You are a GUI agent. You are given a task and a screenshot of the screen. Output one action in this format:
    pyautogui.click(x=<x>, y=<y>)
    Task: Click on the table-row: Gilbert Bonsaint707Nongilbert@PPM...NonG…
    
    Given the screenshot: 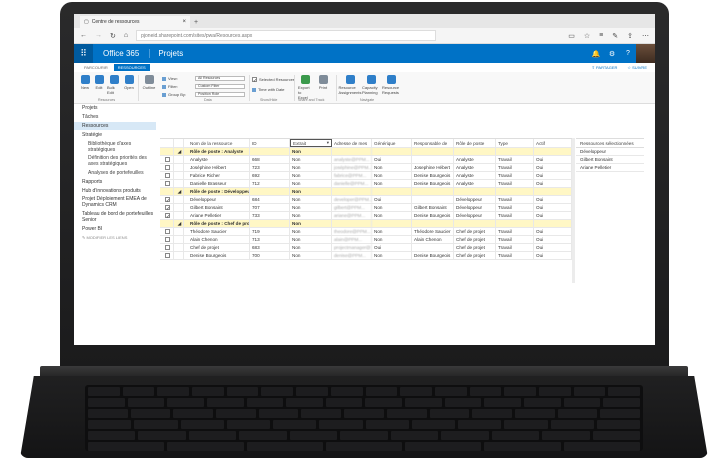 What is the action you would take?
    pyautogui.click(x=366, y=208)
    